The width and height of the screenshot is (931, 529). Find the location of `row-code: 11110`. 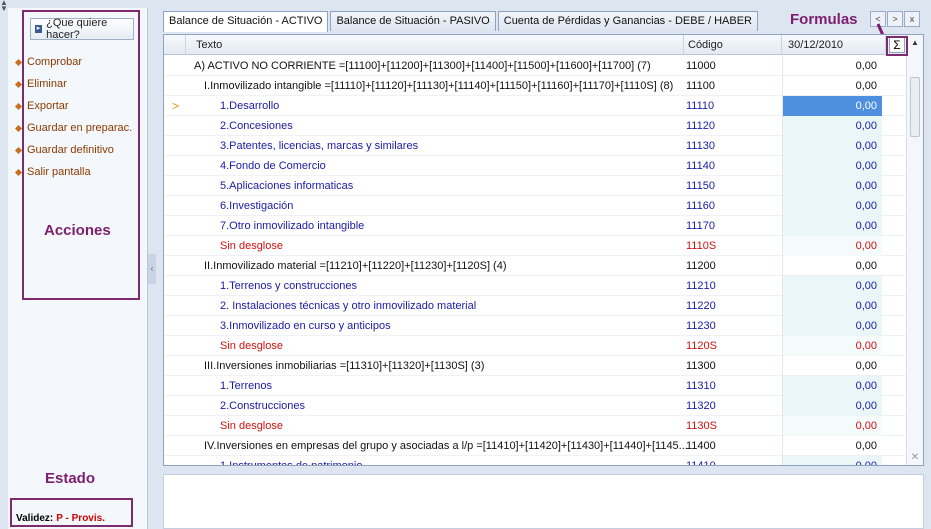

row-code: 11110 is located at coordinates (700, 106).